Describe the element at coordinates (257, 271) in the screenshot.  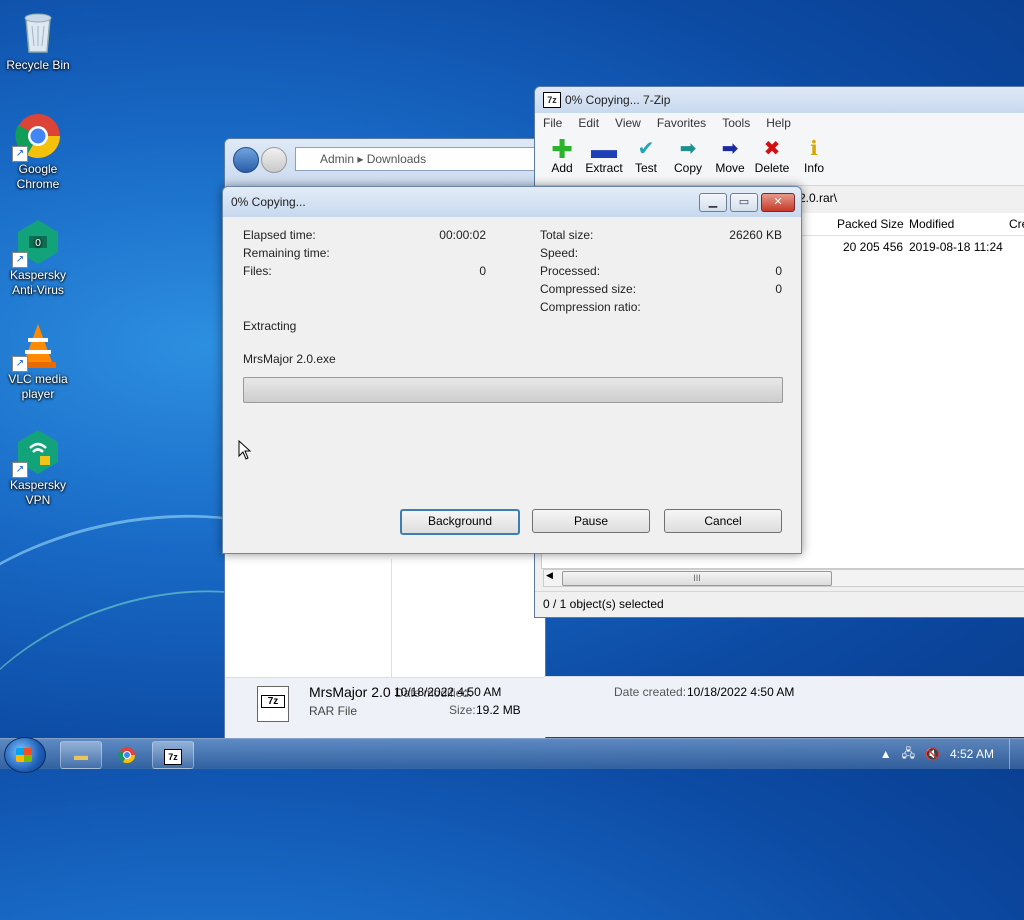
I see `files-label: Files:` at that location.